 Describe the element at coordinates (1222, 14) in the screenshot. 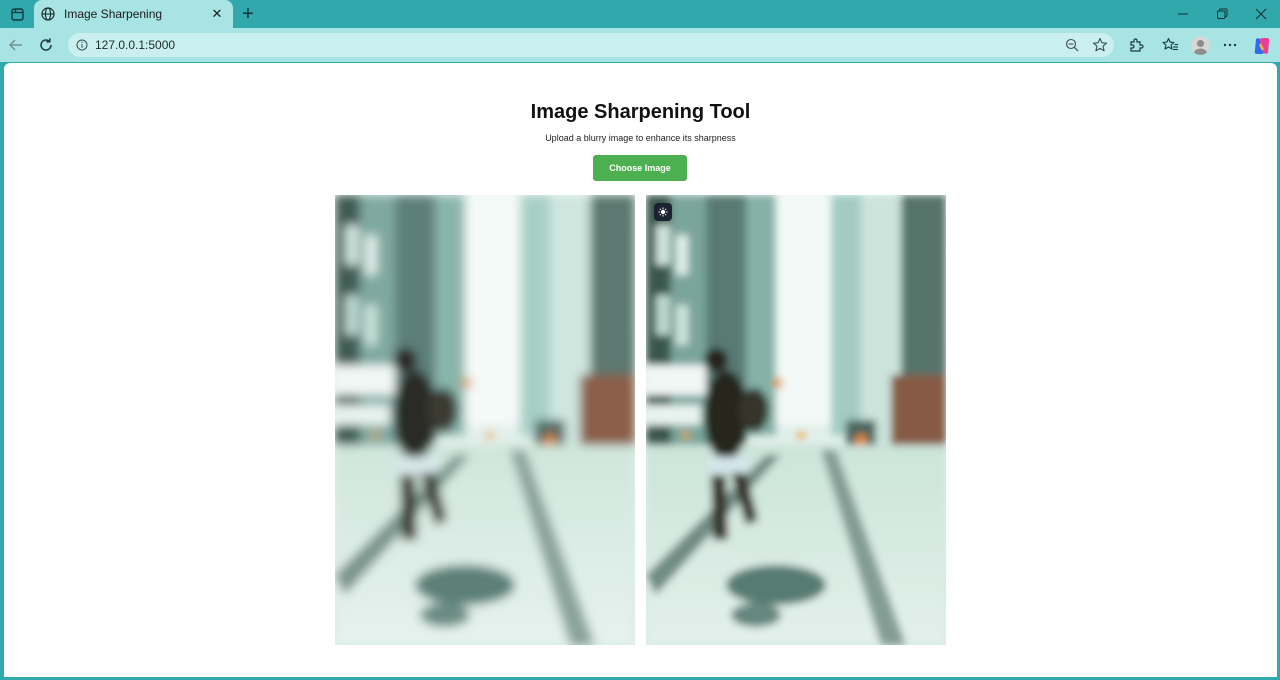

I see `restore-icon` at that location.